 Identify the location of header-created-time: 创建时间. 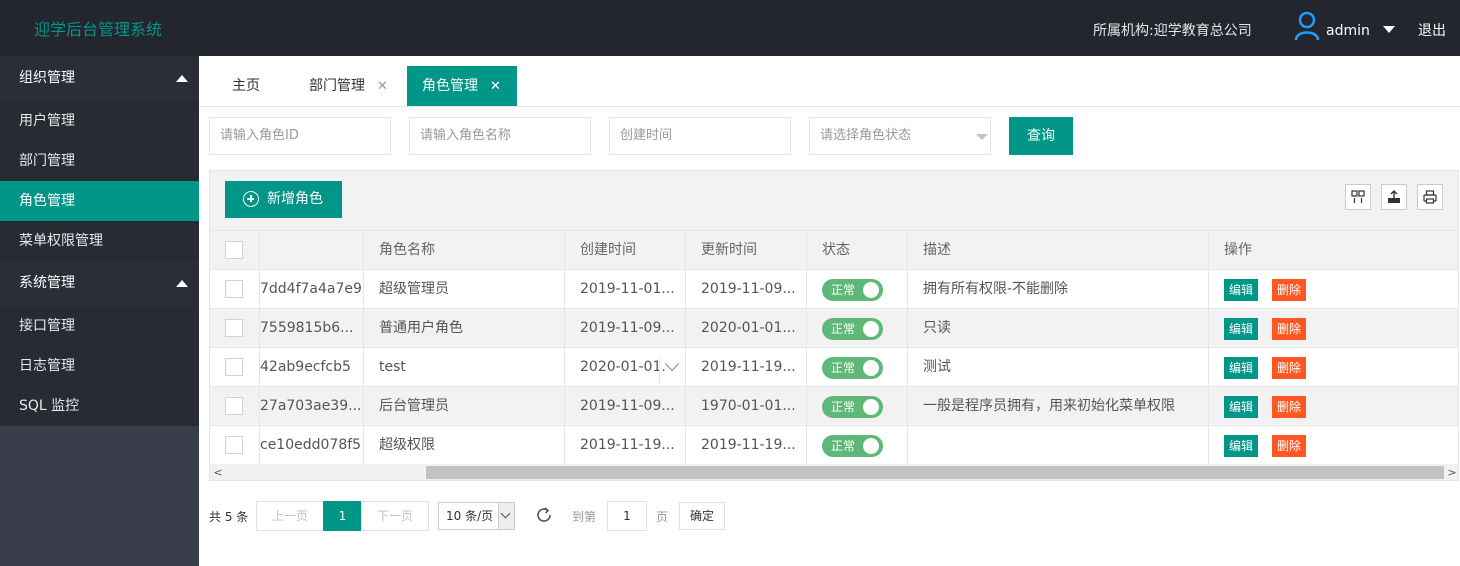
(625, 250).